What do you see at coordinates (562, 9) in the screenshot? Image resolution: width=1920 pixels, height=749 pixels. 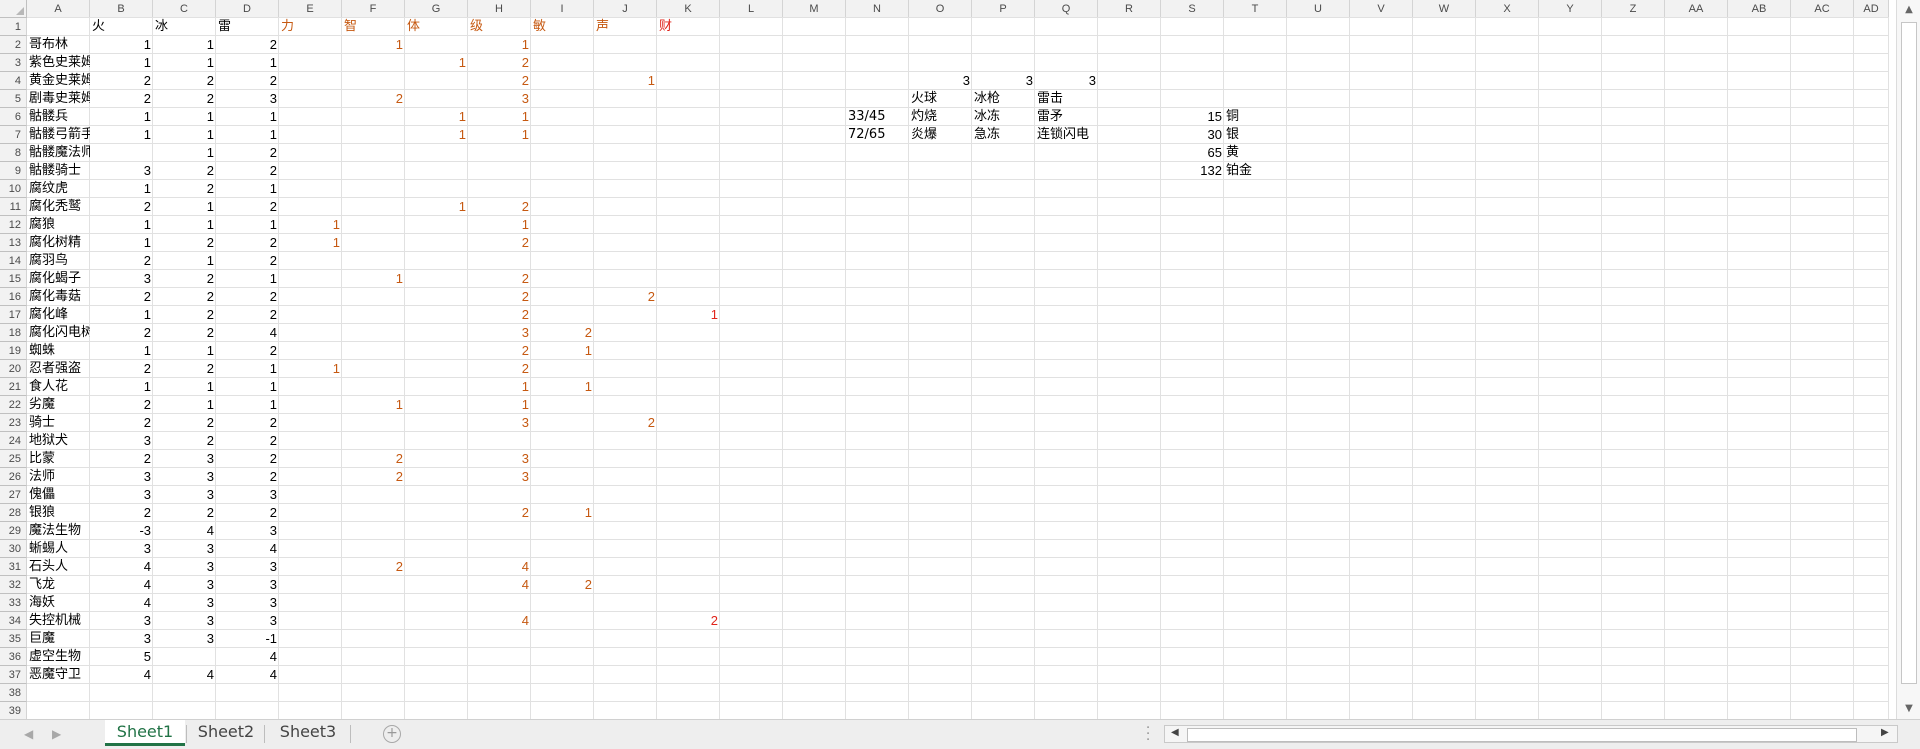 I see `column-header-i: I` at bounding box center [562, 9].